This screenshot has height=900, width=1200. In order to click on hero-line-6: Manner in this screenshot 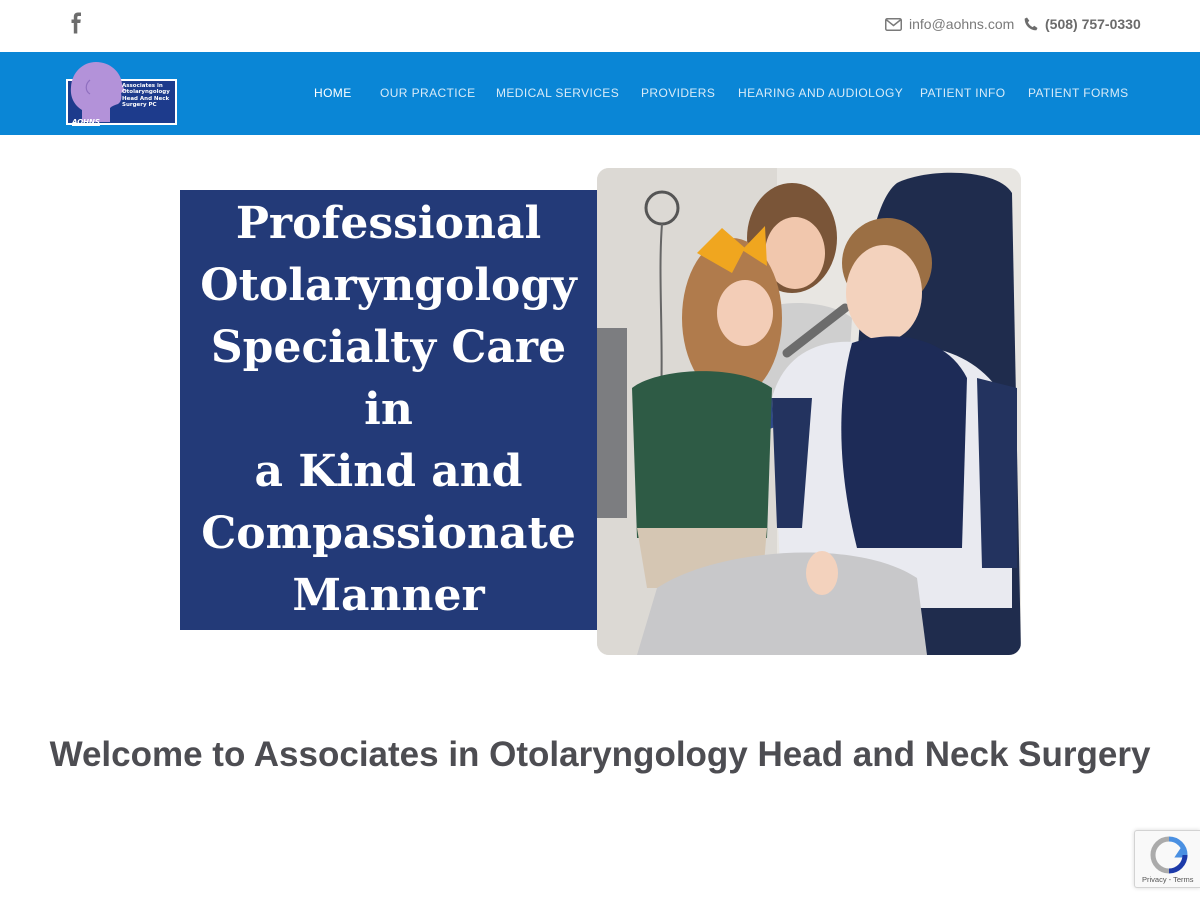, I will do `click(388, 595)`.